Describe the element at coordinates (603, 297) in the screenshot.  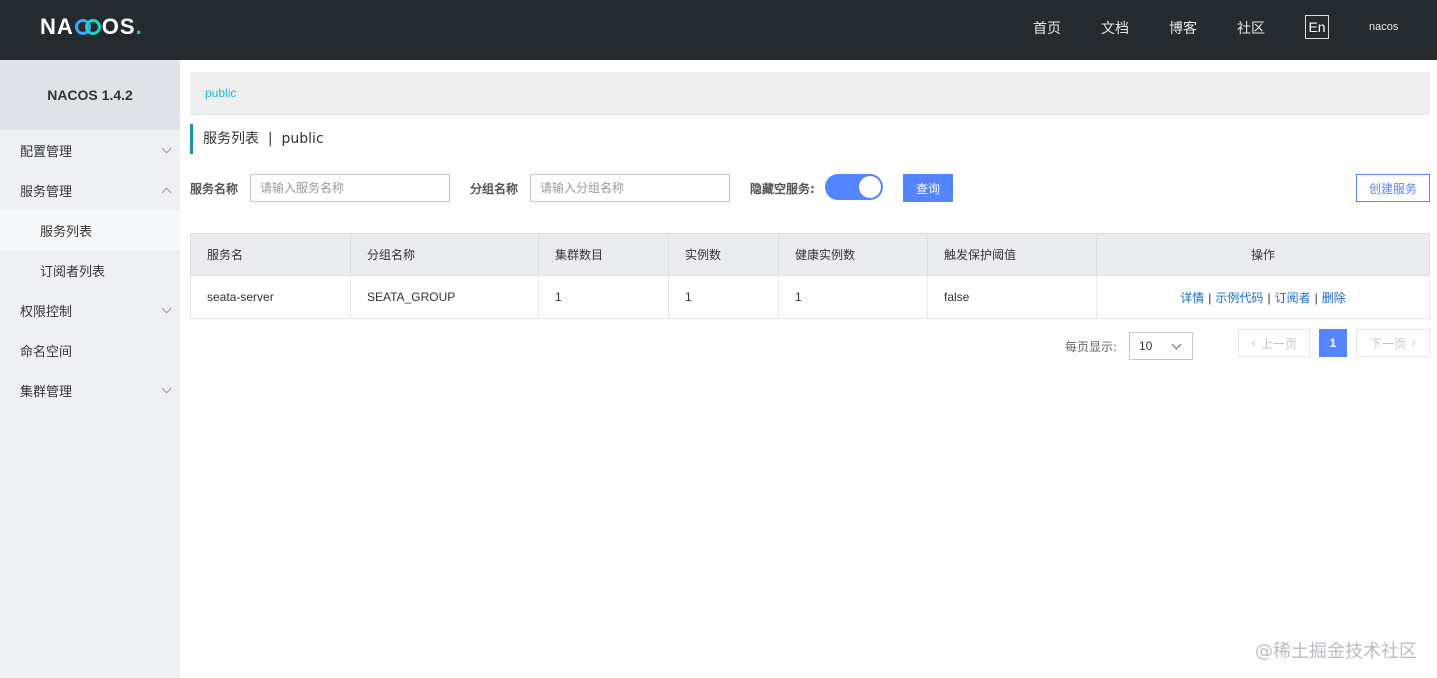
I see `cell-cluster-count: 1` at that location.